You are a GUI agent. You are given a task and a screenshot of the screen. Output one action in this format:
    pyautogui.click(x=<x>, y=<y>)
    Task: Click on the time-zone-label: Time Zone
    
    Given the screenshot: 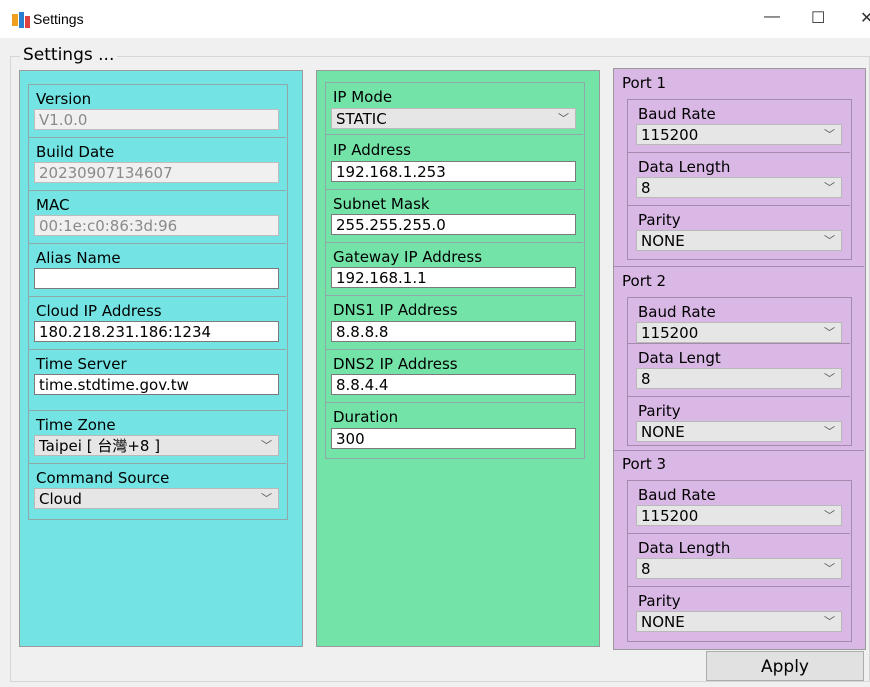 What is the action you would take?
    pyautogui.click(x=77, y=425)
    